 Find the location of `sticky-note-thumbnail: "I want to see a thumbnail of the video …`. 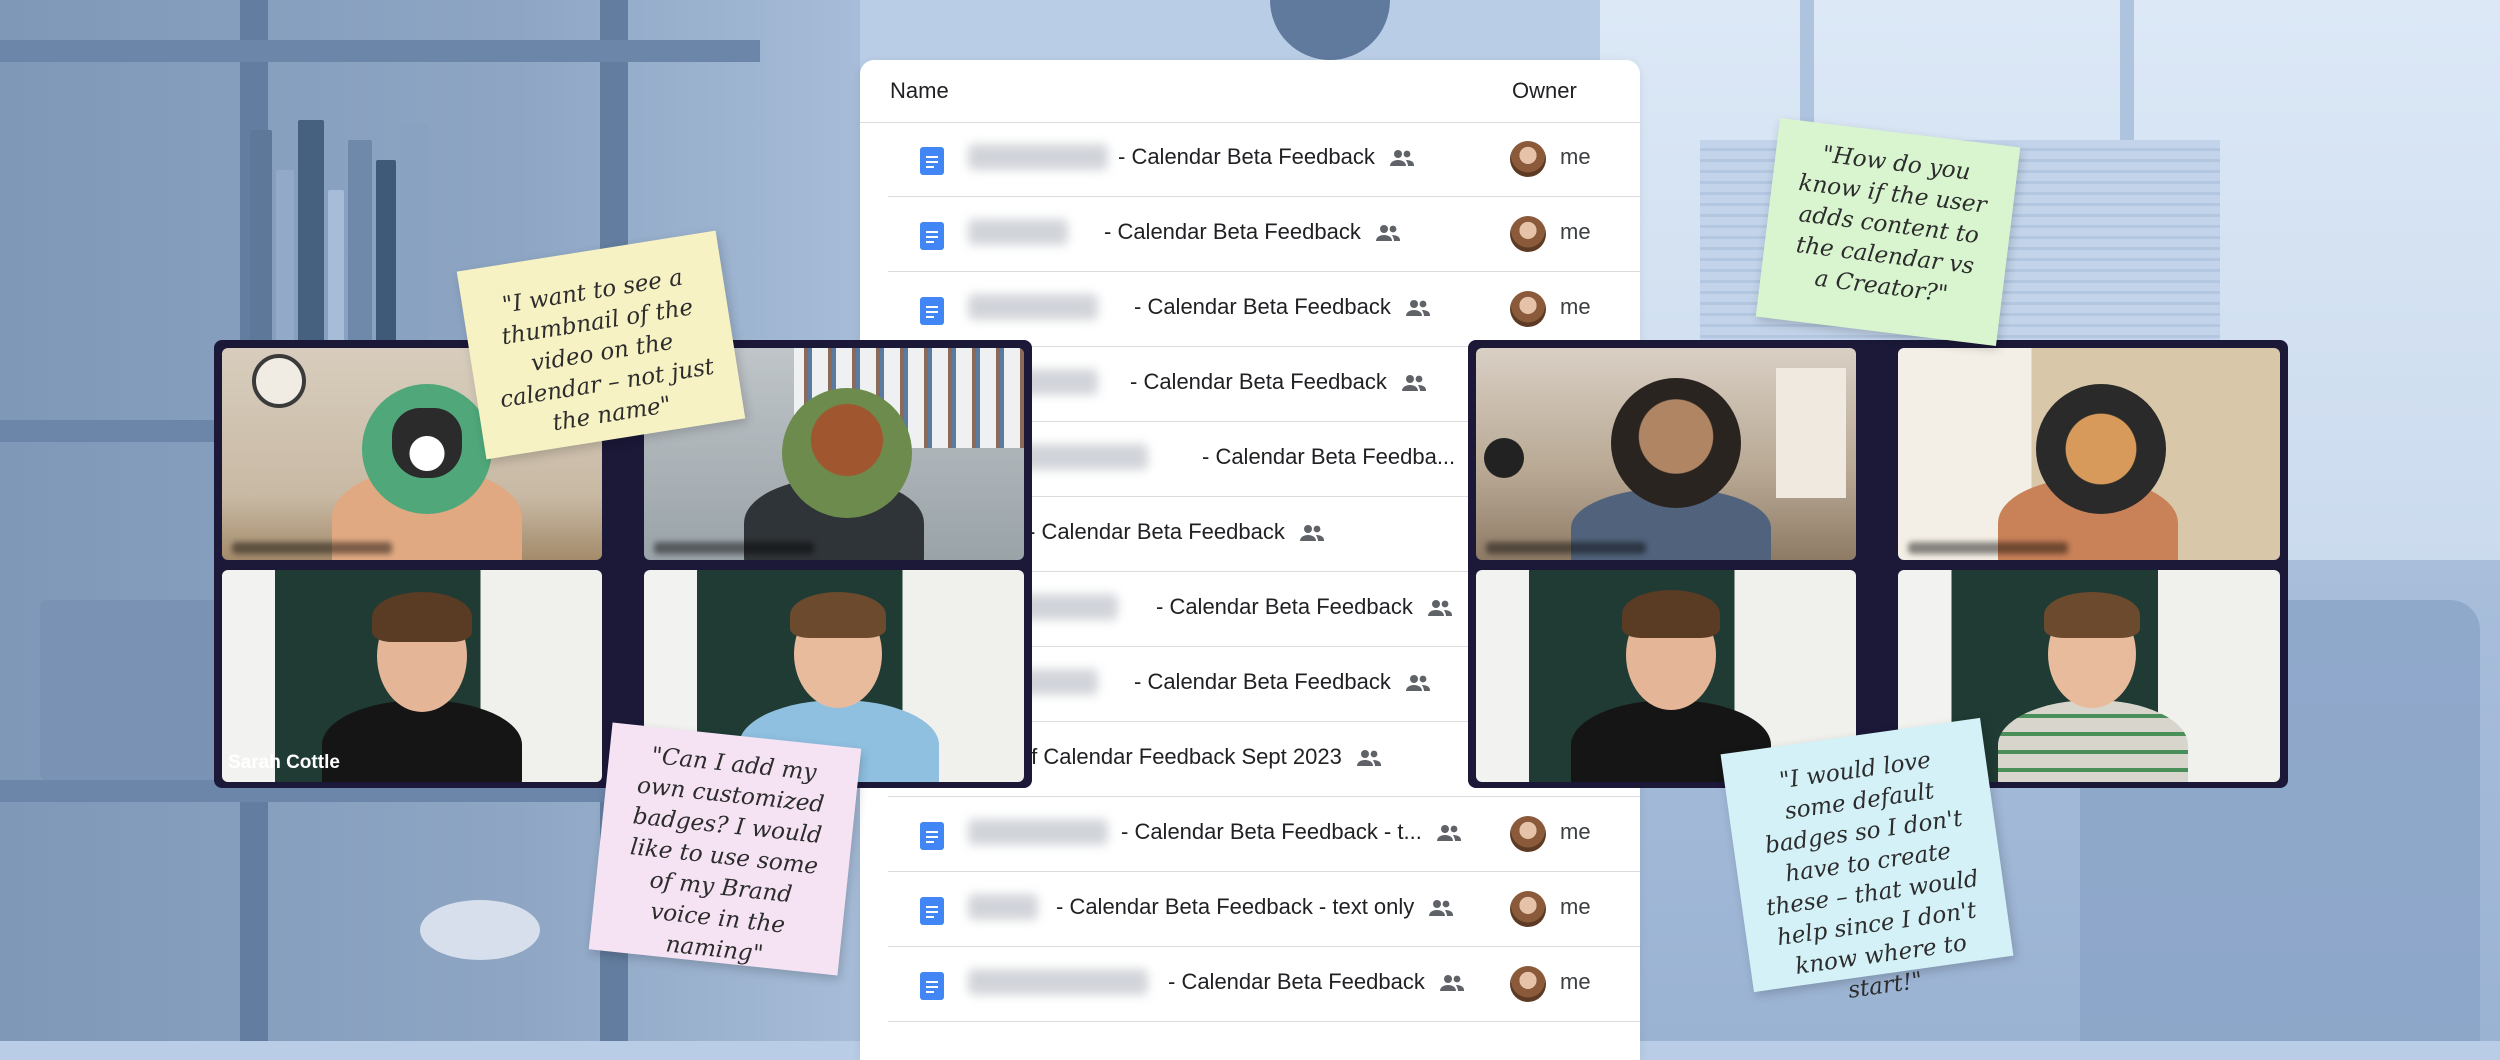

sticky-note-thumbnail: "I want to see a thumbnail of the video … is located at coordinates (601, 345).